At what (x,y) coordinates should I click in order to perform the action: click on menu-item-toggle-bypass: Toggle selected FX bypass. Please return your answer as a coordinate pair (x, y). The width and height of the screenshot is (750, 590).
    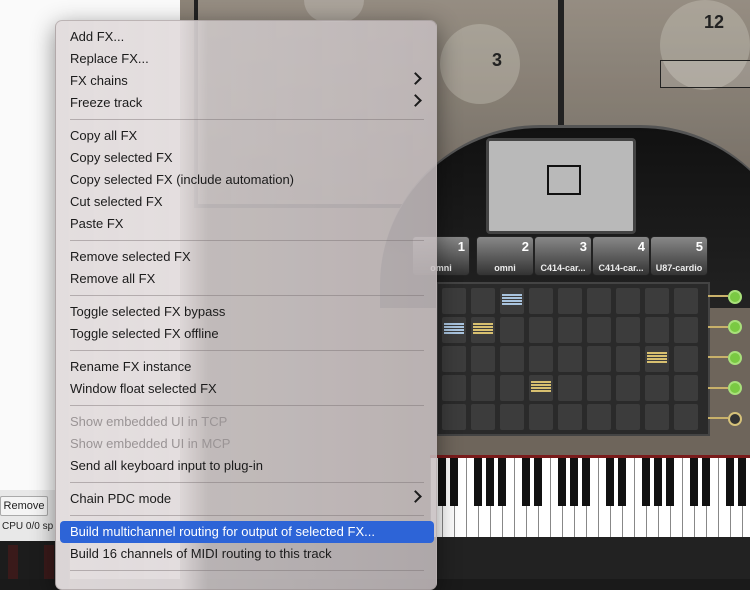
    Looking at the image, I should click on (247, 312).